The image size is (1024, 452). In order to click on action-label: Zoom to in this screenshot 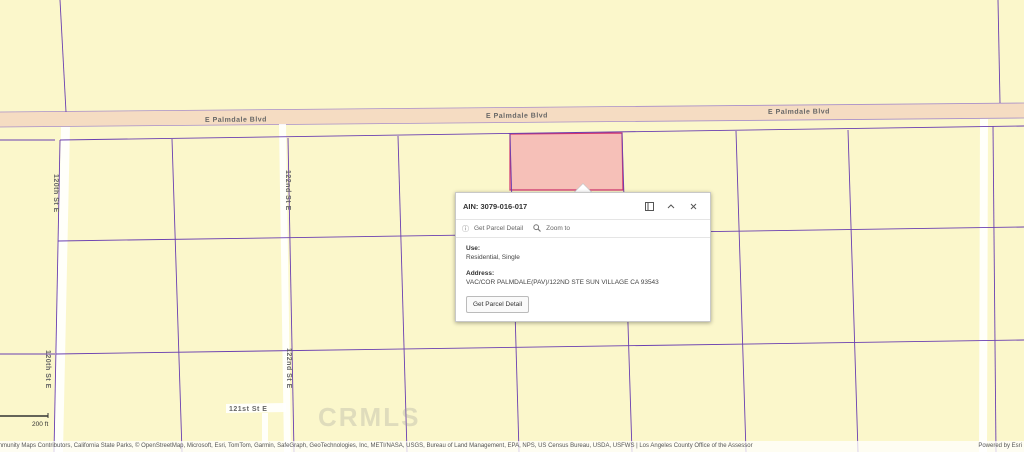, I will do `click(558, 228)`.